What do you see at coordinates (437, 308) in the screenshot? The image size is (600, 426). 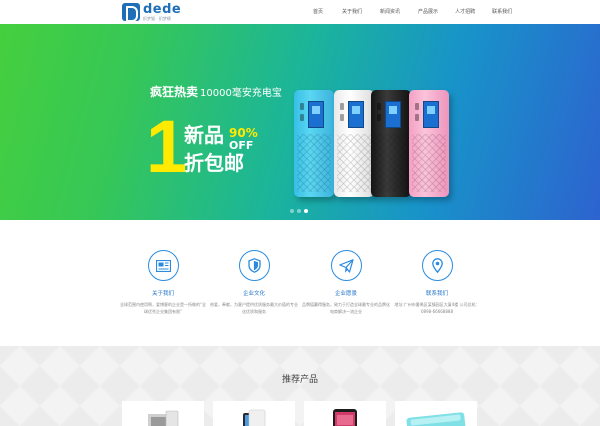 I see `feature-desc: 地址:广州市番禺区某镇园区大厦4楼 公司总机：0898-66668888` at bounding box center [437, 308].